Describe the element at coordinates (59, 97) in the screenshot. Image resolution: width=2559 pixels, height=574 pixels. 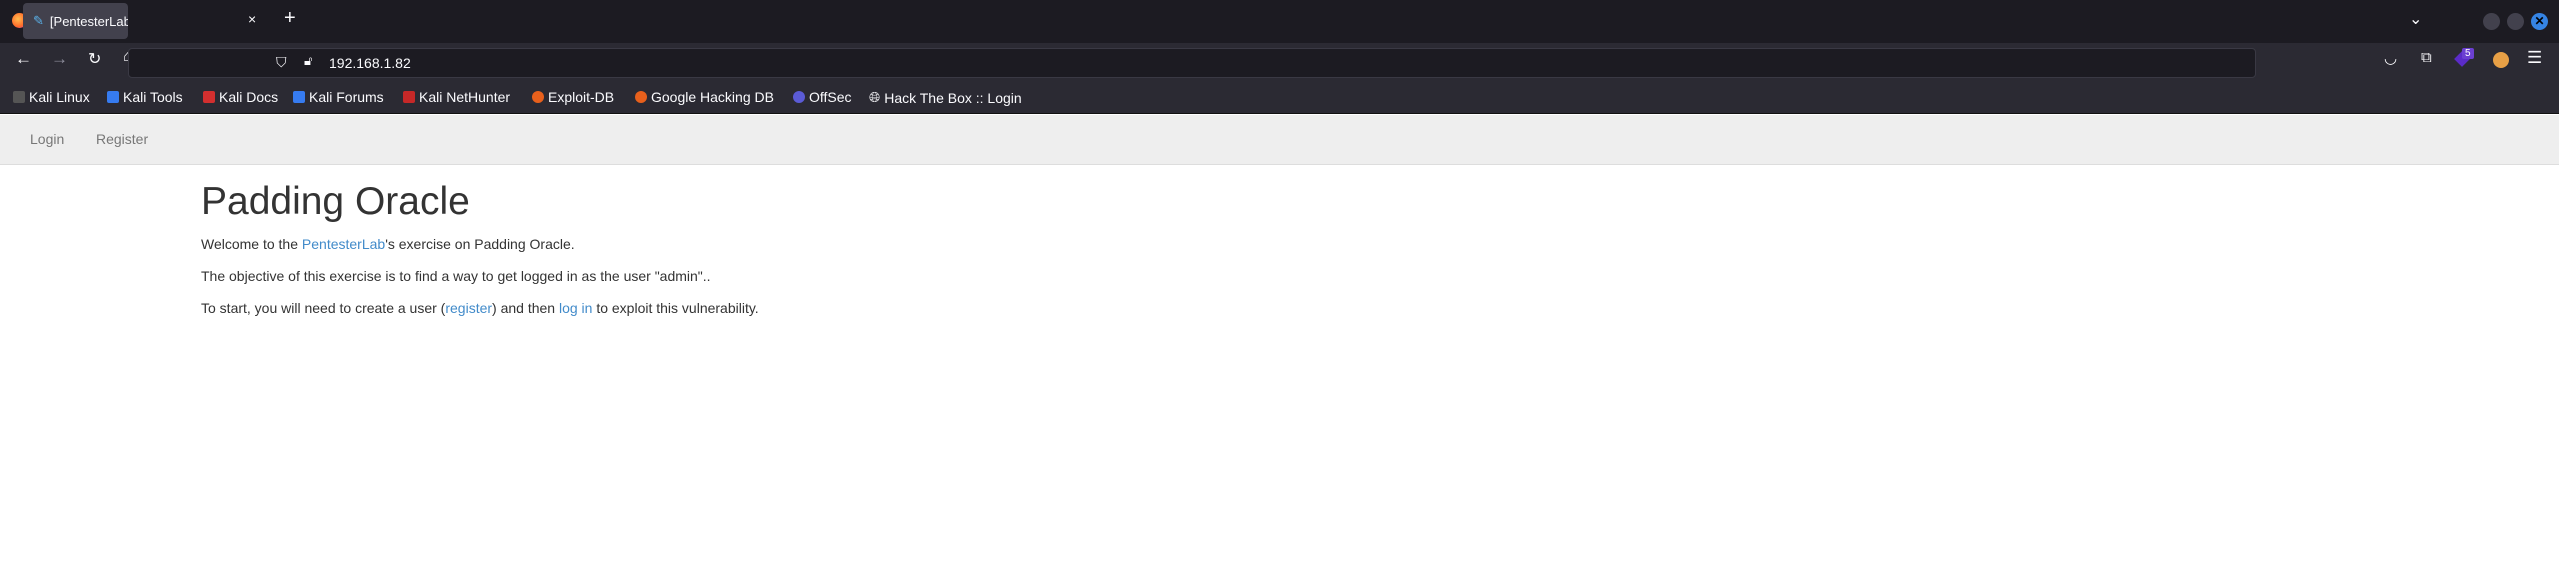
I see `bookmark-label: Kali Linux` at that location.